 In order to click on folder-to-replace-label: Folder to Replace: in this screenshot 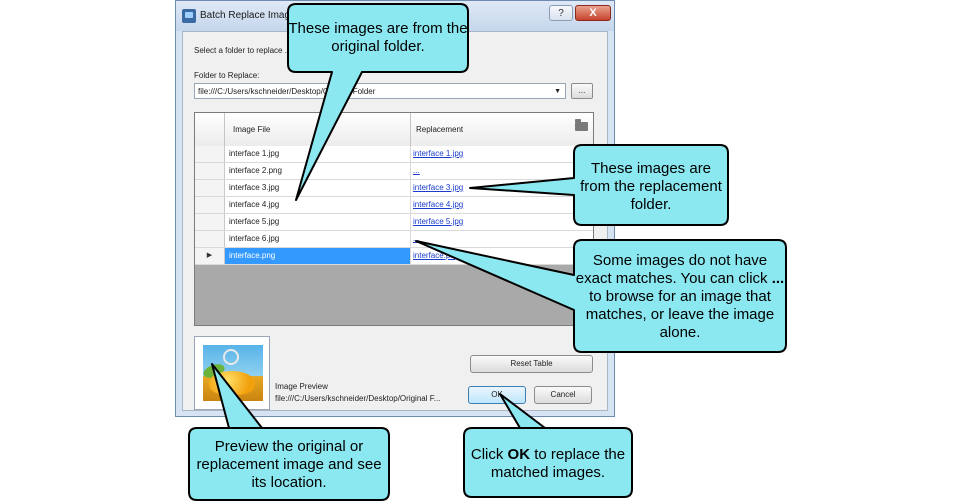, I will do `click(227, 75)`.